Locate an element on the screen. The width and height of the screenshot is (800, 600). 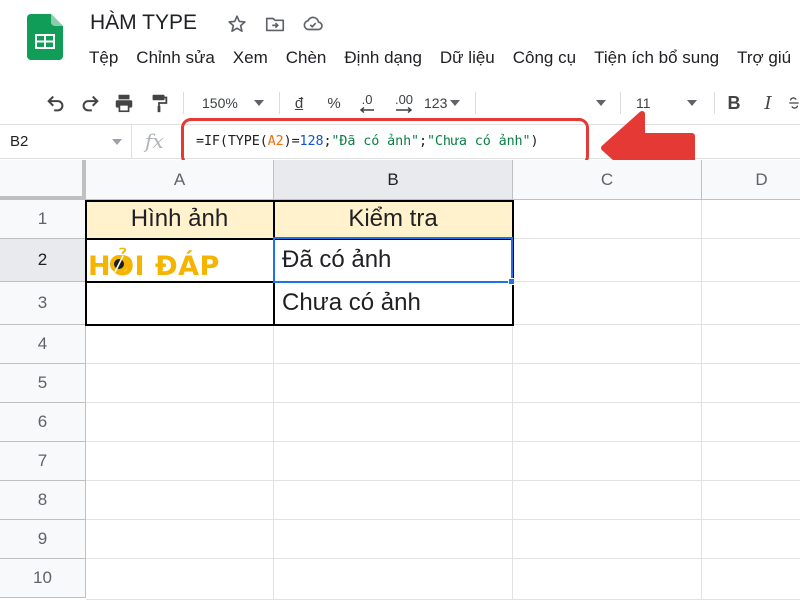
table-border-bottom is located at coordinates (299, 325).